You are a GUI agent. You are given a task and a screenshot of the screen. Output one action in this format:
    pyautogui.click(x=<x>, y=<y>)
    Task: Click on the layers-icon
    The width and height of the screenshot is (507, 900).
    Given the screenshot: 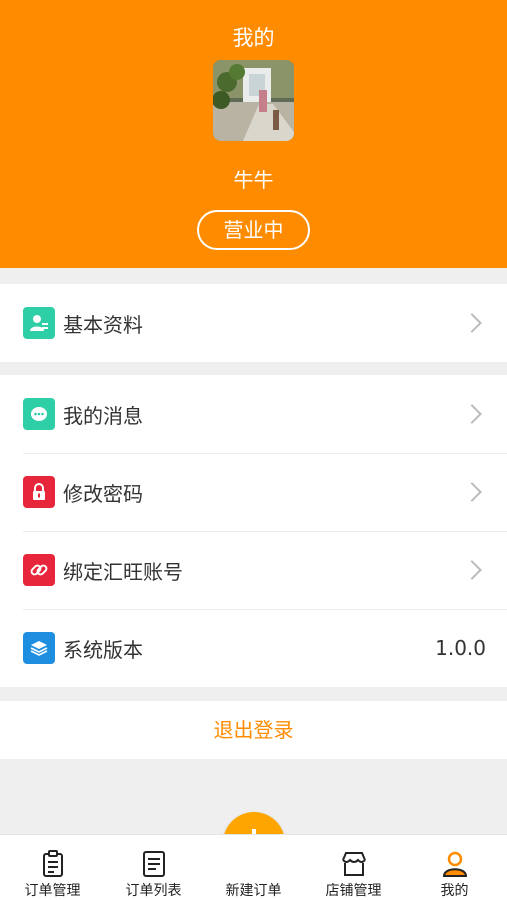 What is the action you would take?
    pyautogui.click(x=39, y=648)
    